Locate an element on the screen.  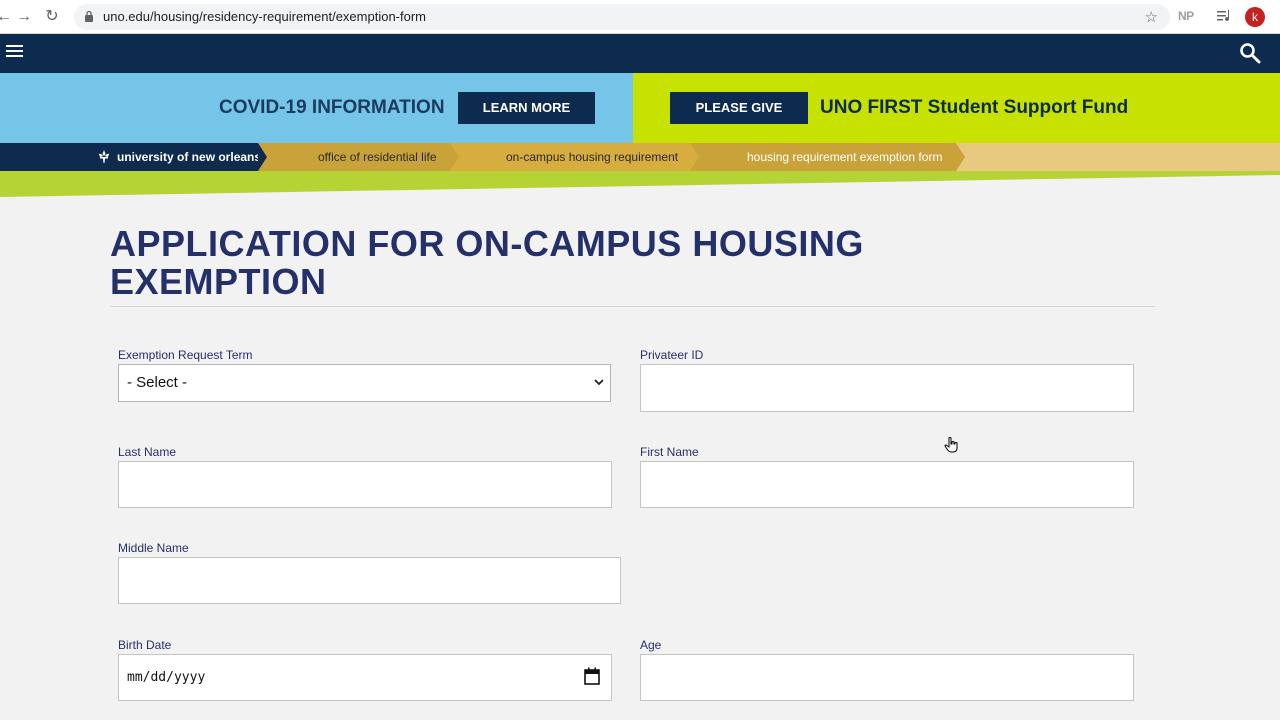
back-icon: ← is located at coordinates (7, 17).